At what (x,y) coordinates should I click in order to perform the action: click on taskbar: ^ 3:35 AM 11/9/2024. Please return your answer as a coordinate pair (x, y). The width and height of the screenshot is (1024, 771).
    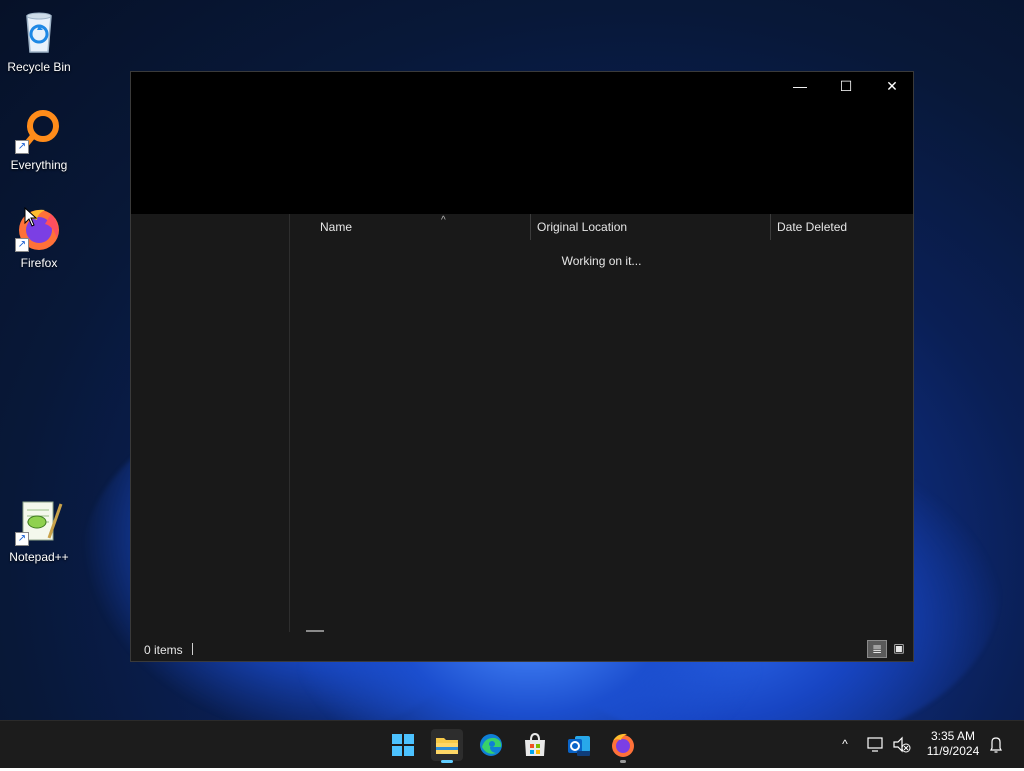
    Looking at the image, I should click on (512, 744).